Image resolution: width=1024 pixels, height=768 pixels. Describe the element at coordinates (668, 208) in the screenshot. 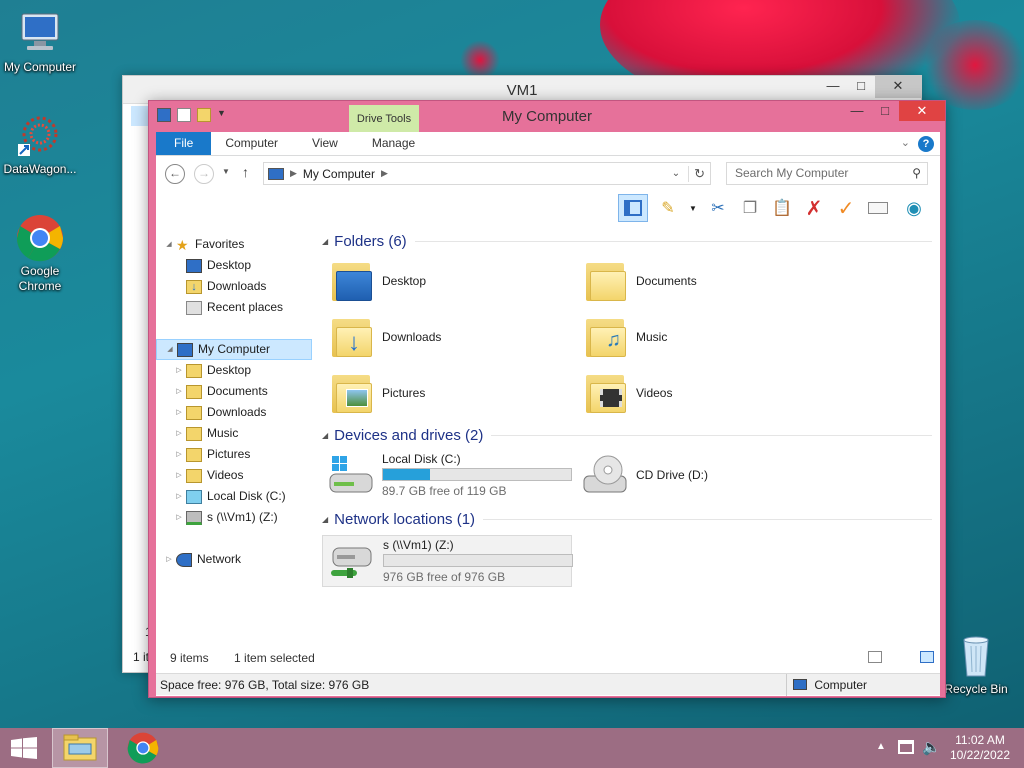

I see `properties-icon: ✎` at that location.